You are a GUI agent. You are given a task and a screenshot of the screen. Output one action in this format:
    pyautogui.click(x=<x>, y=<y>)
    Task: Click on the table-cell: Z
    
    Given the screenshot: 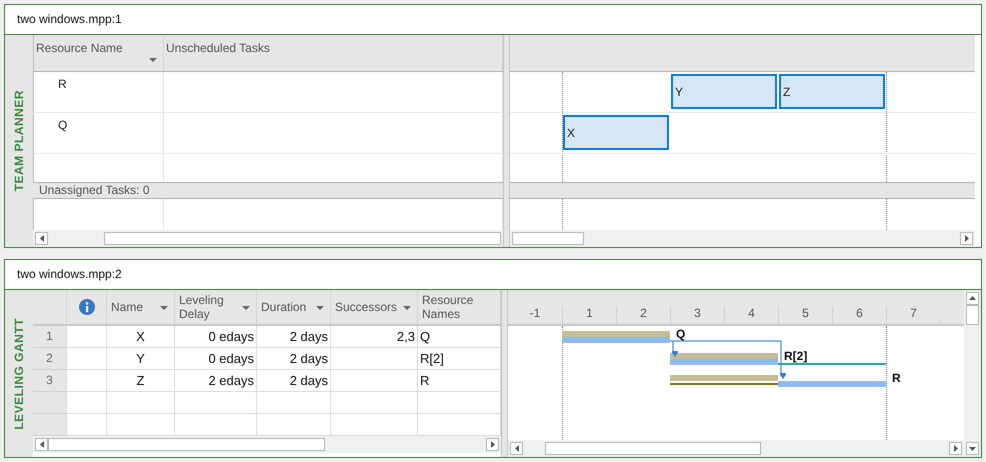 What is the action you would take?
    pyautogui.click(x=141, y=381)
    